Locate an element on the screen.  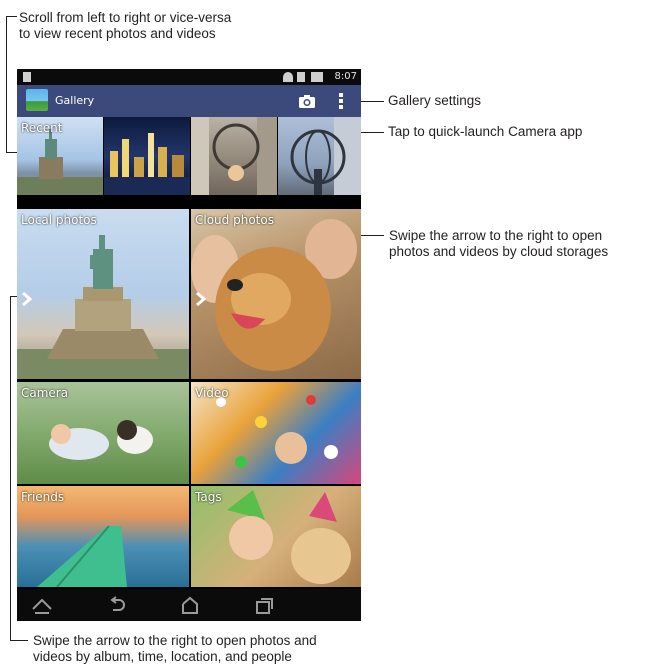
tile-label-friends: Friends is located at coordinates (43, 497).